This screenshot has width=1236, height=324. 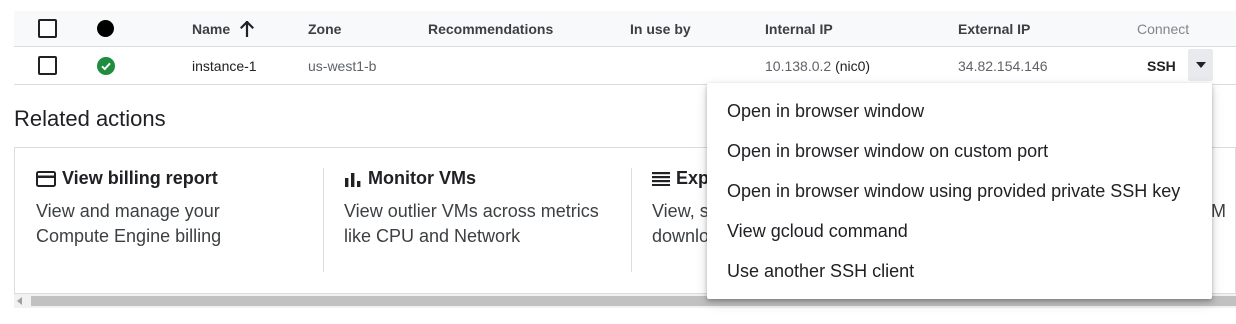 What do you see at coordinates (661, 178) in the screenshot?
I see `list-icon` at bounding box center [661, 178].